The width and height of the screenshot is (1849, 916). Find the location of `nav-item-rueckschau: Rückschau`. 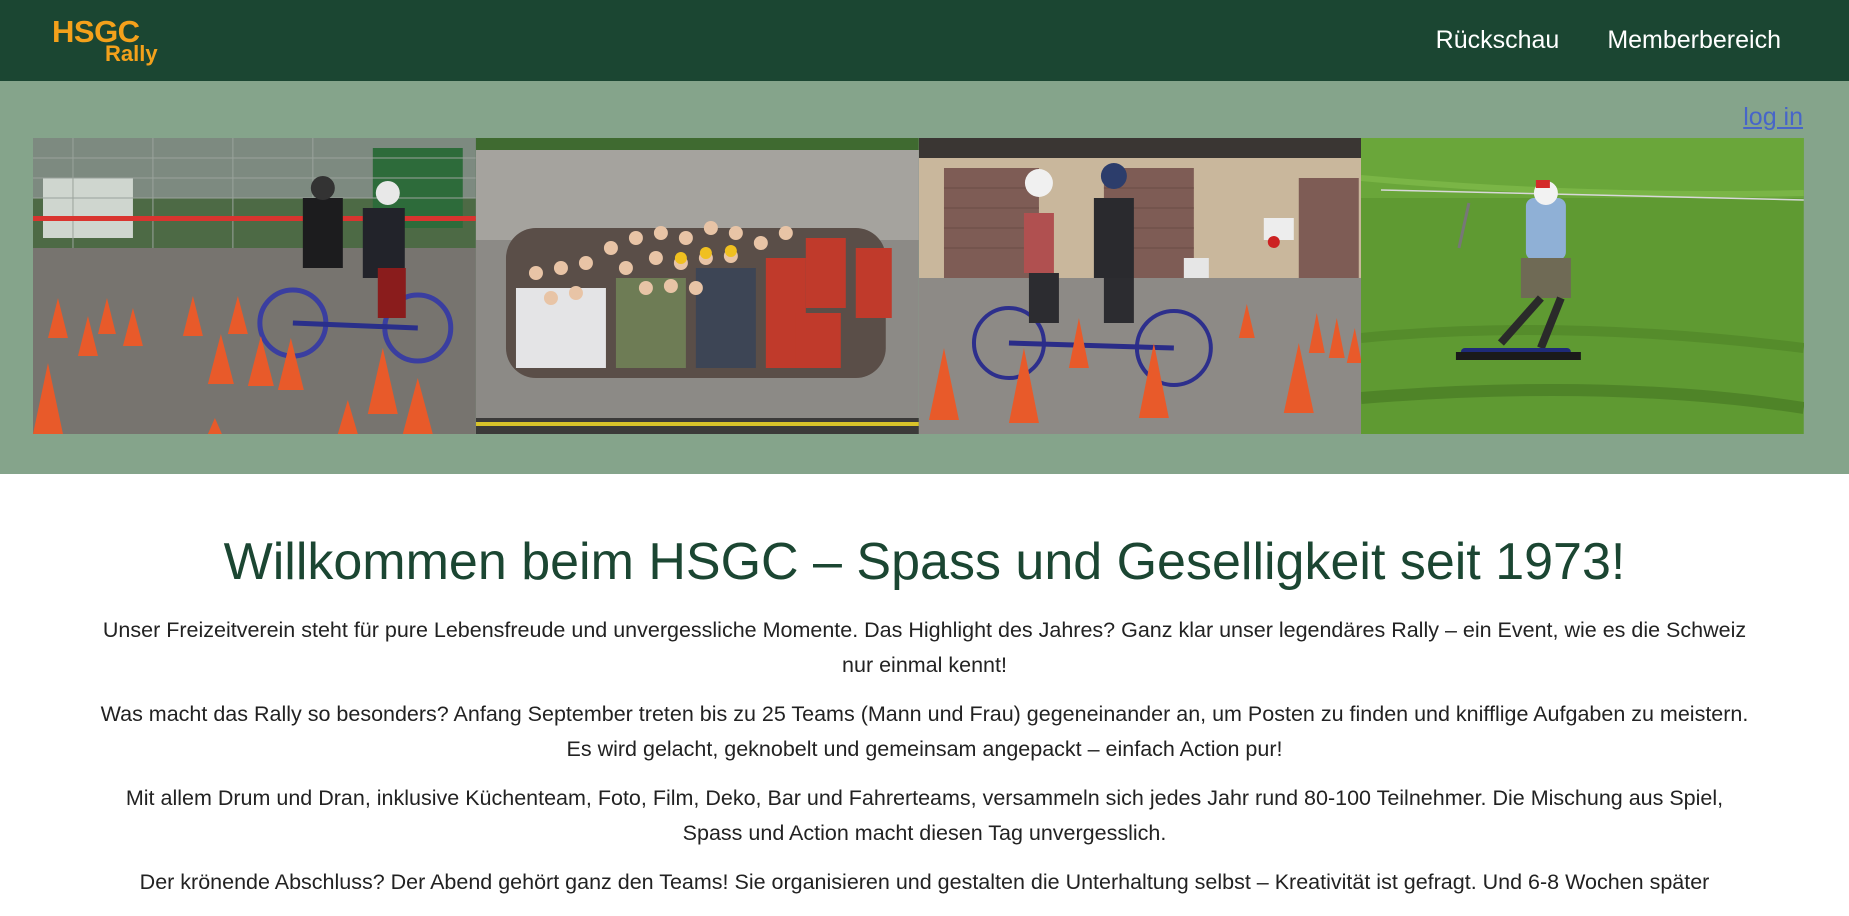

nav-item-rueckschau: Rückschau is located at coordinates (1498, 40).